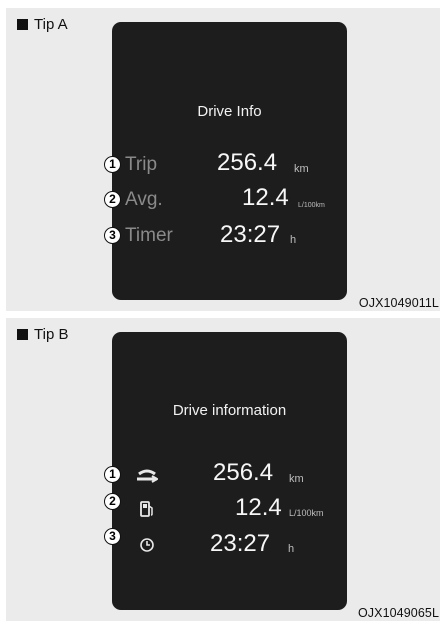 This screenshot has height=622, width=441. Describe the element at coordinates (398, 613) in the screenshot. I see `figure-code: OJX1049065L` at that location.